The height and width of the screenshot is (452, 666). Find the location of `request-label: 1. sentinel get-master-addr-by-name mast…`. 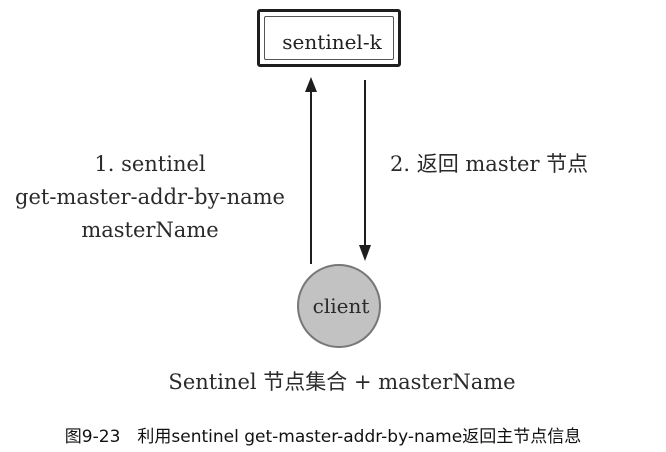

request-label: 1. sentinel get-master-addr-by-name mast… is located at coordinates (150, 197).